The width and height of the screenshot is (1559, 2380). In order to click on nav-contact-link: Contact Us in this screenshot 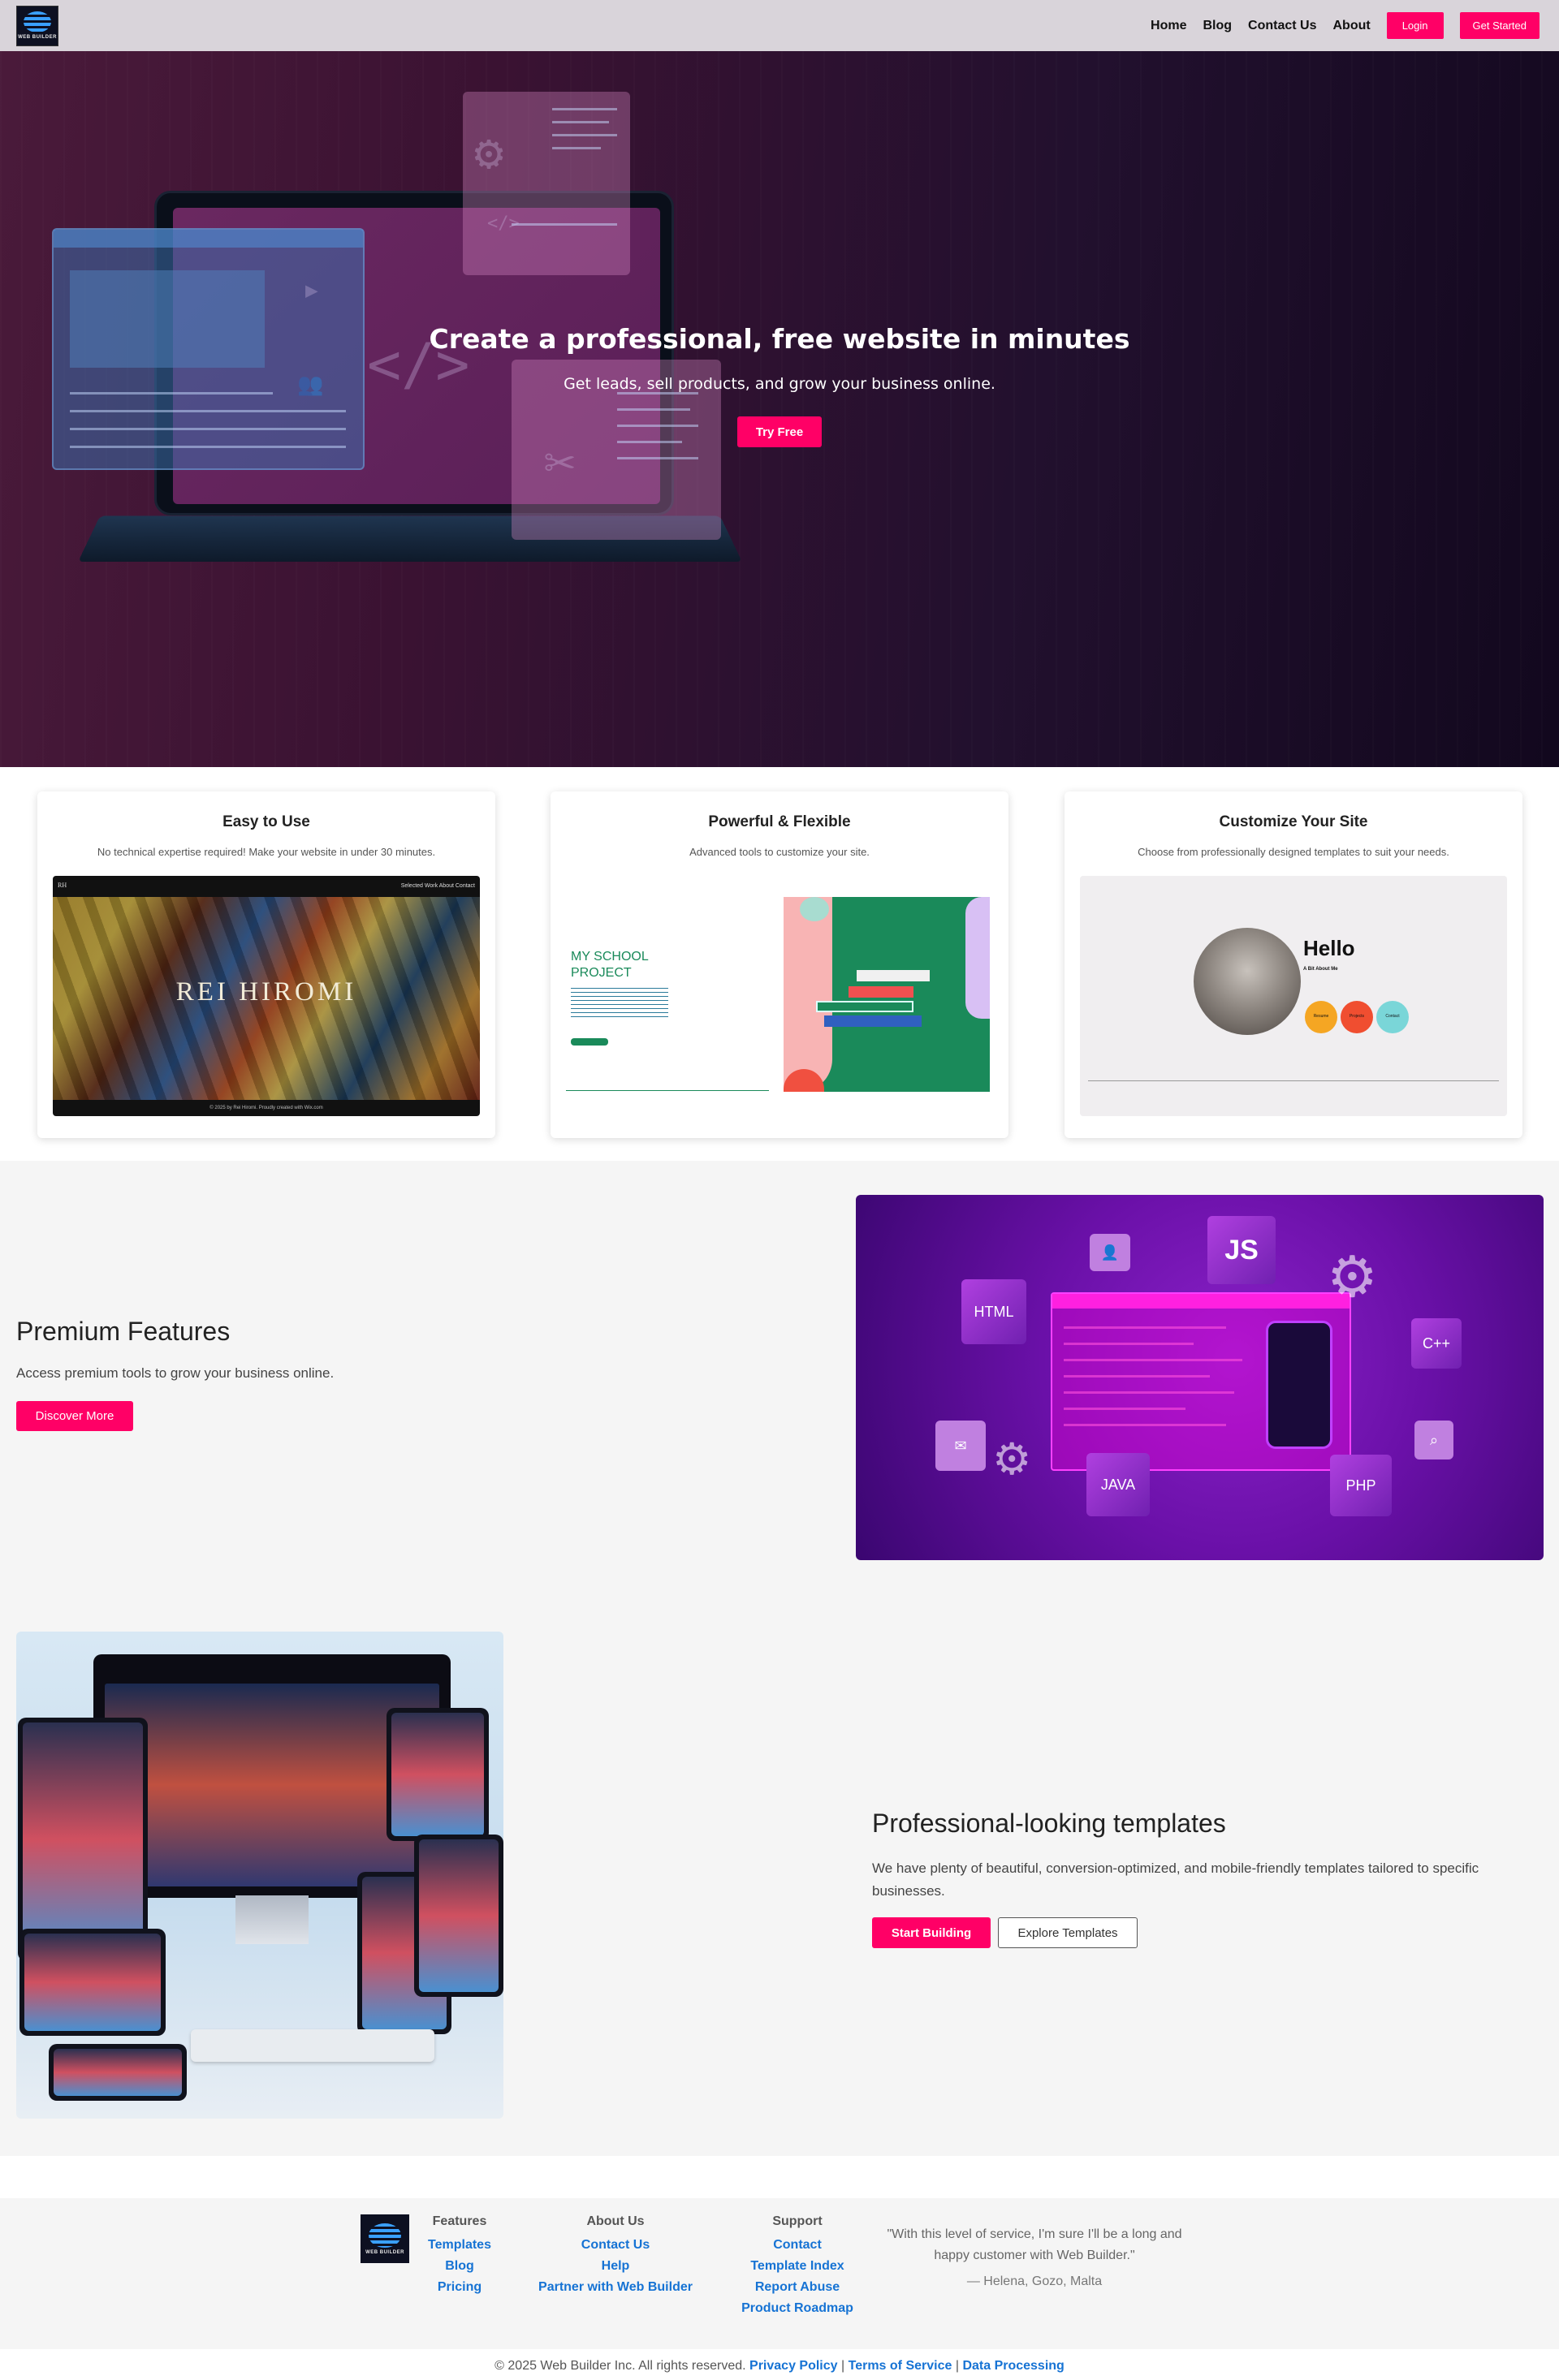, I will do `click(1282, 26)`.